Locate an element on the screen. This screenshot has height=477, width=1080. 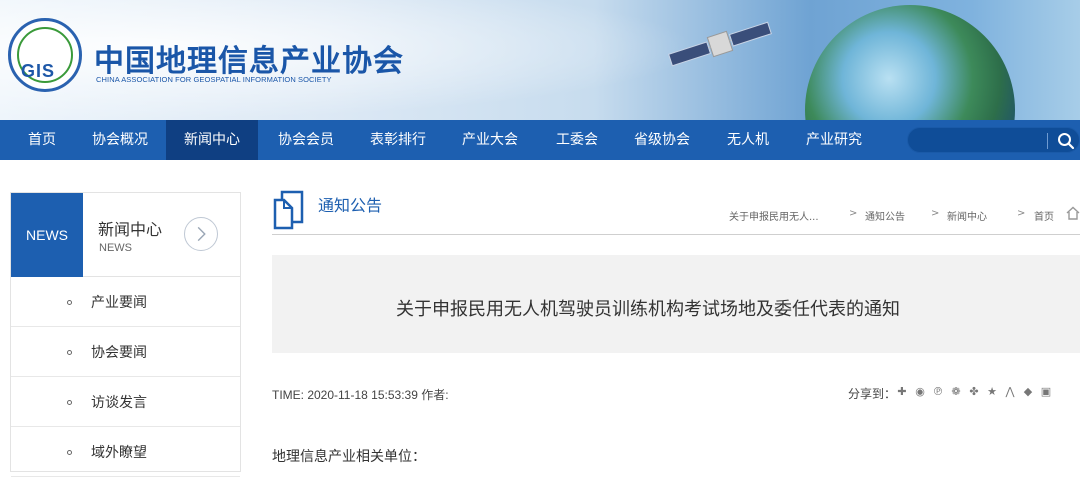
sidebar-item-interviews: 访谈发言 is located at coordinates (125, 402).